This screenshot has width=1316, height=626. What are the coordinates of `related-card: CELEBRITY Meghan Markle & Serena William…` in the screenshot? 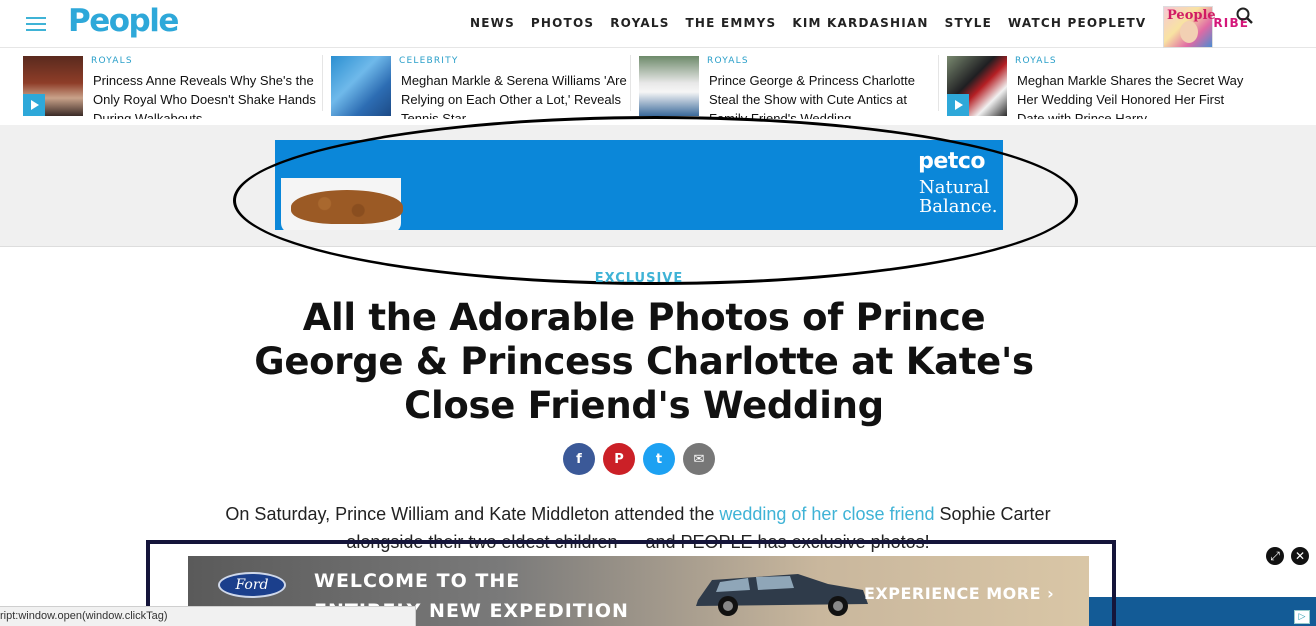 It's located at (481, 88).